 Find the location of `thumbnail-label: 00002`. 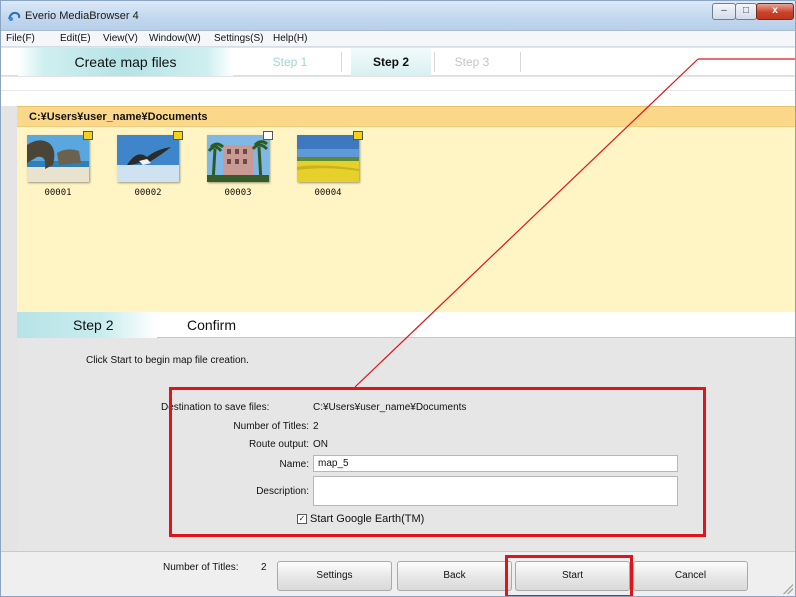

thumbnail-label: 00002 is located at coordinates (148, 193).